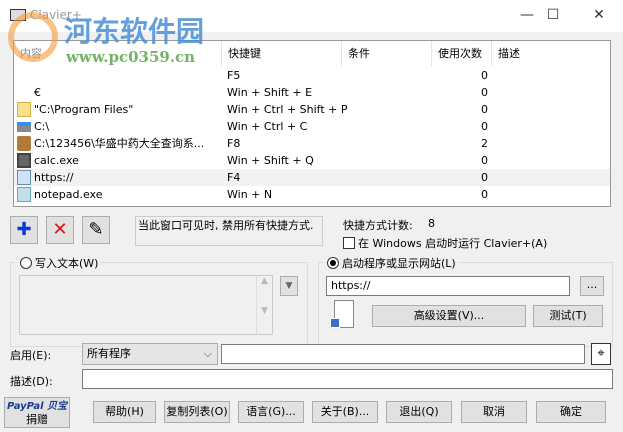 The height and width of the screenshot is (432, 623). What do you see at coordinates (553, 15) in the screenshot?
I see `maximize-button: ☐` at bounding box center [553, 15].